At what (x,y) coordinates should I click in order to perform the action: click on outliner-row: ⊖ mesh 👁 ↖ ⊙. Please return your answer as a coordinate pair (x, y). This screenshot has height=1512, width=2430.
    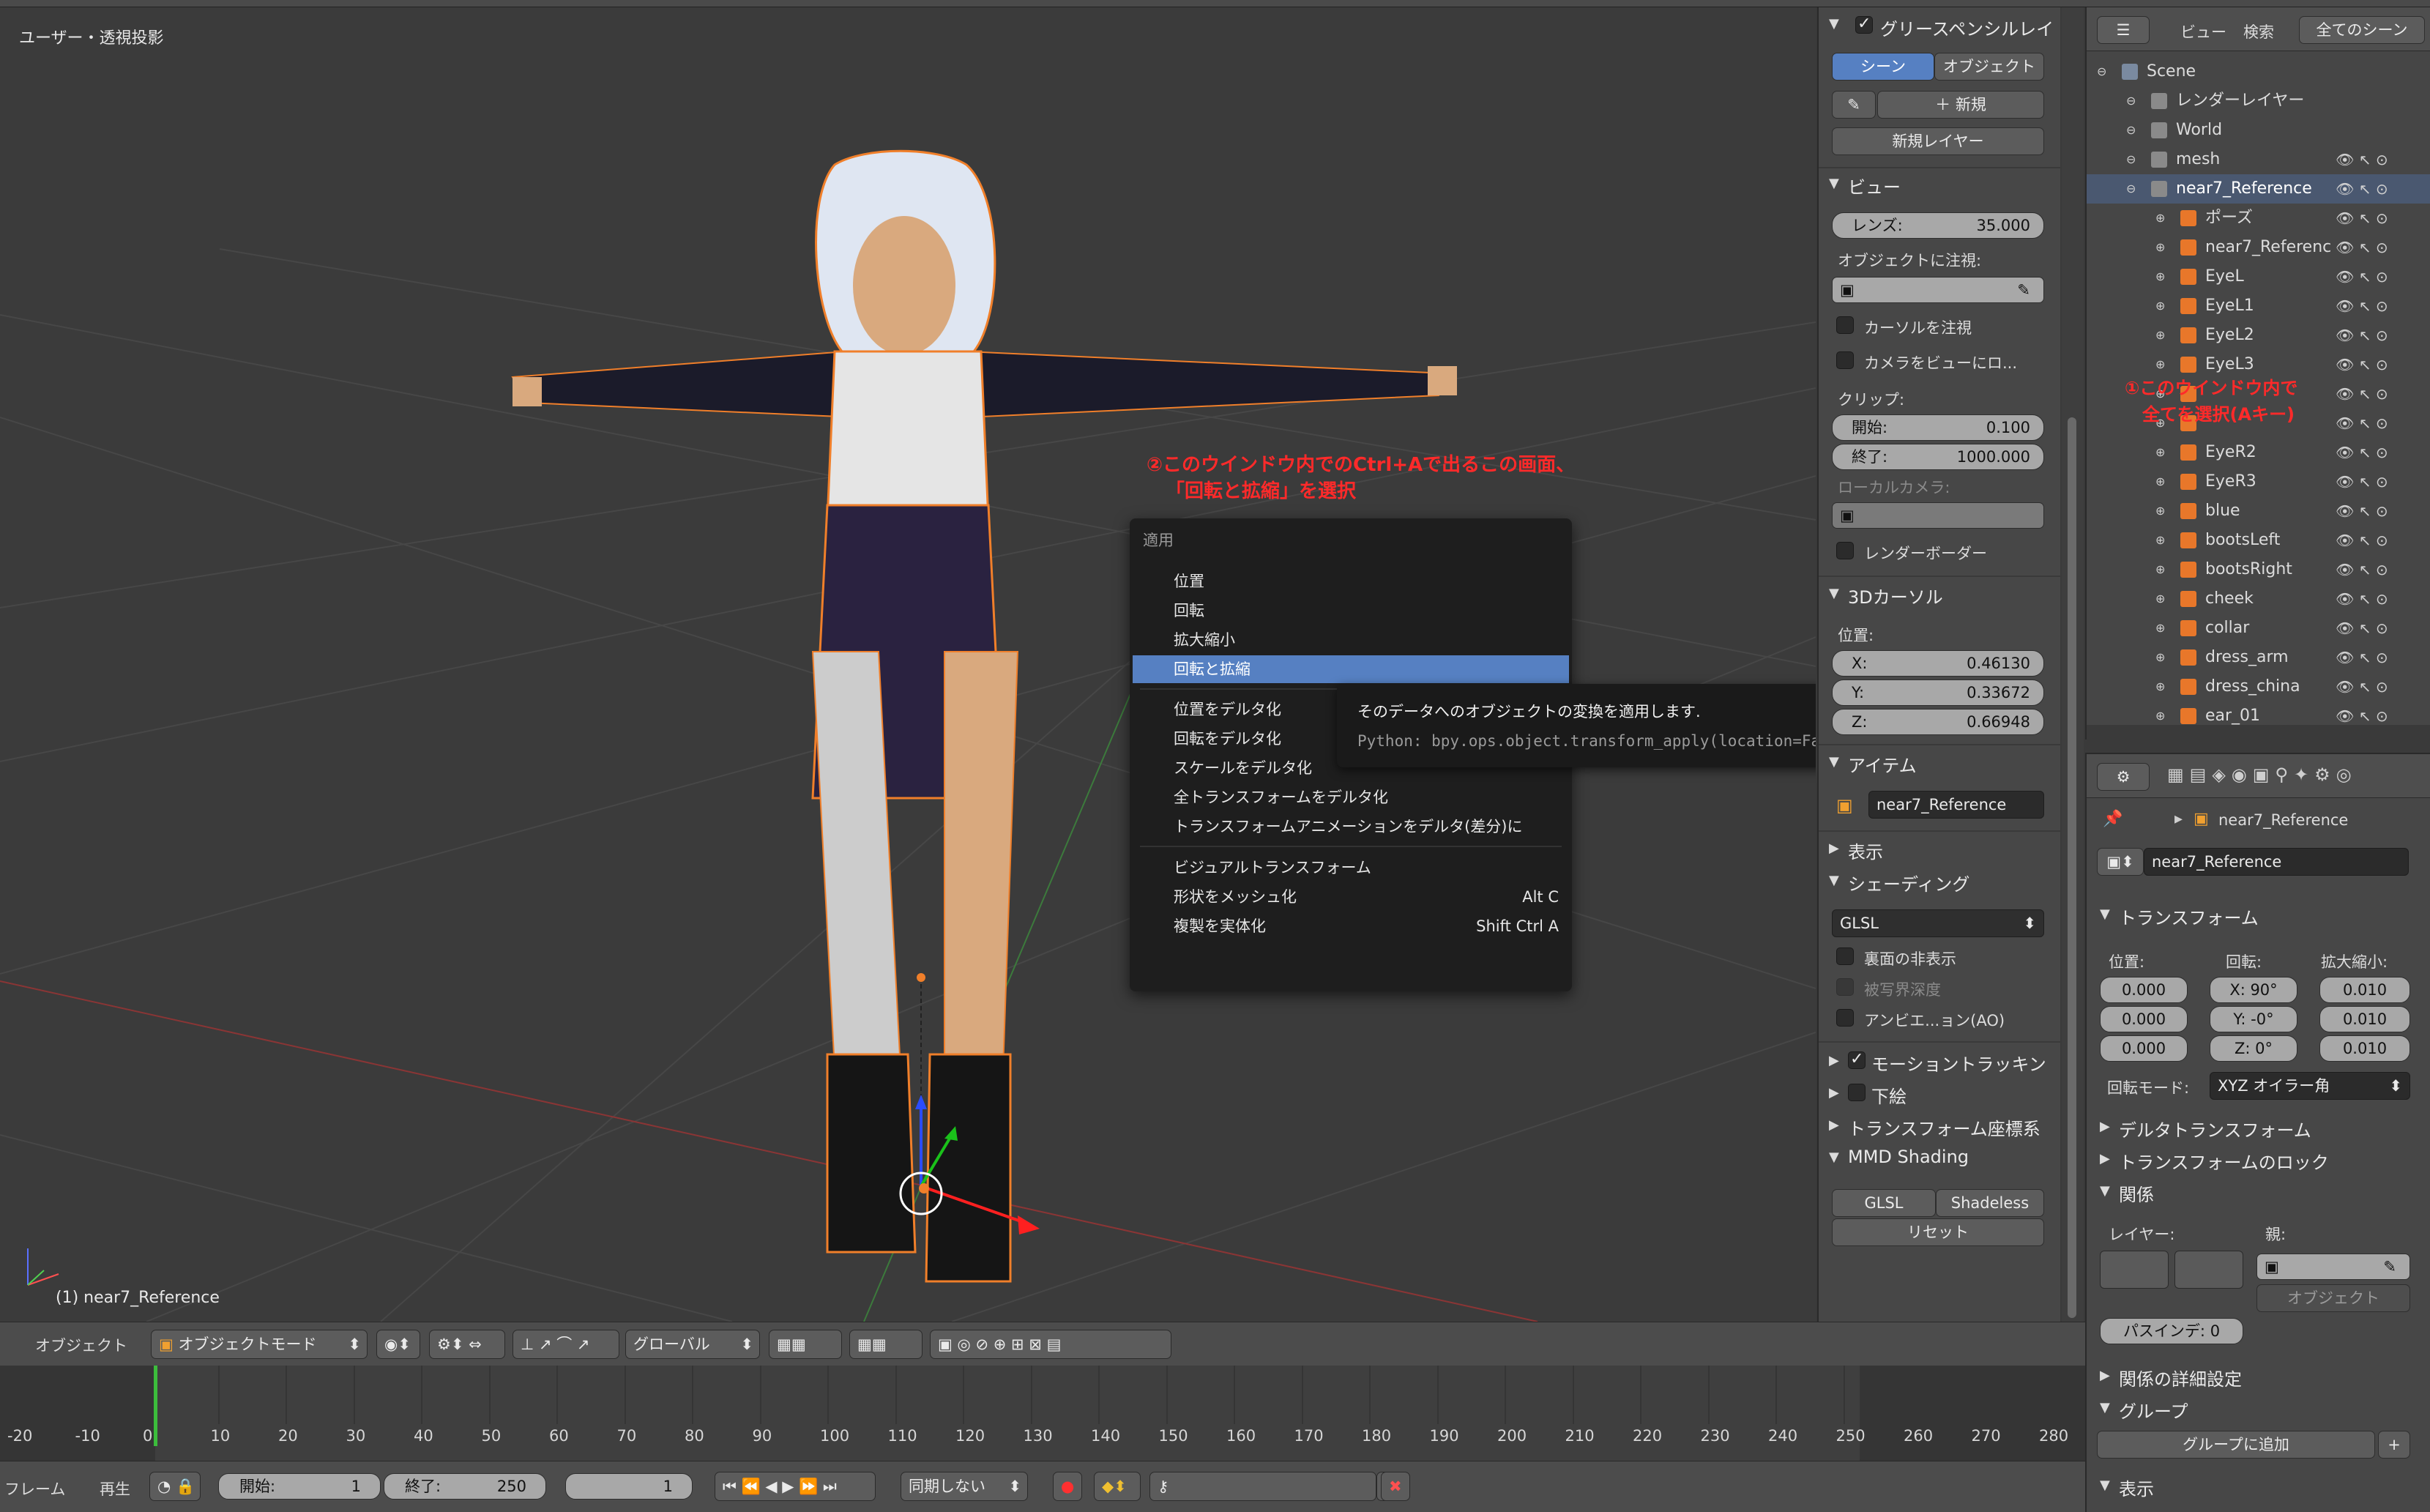
    Looking at the image, I should click on (2258, 159).